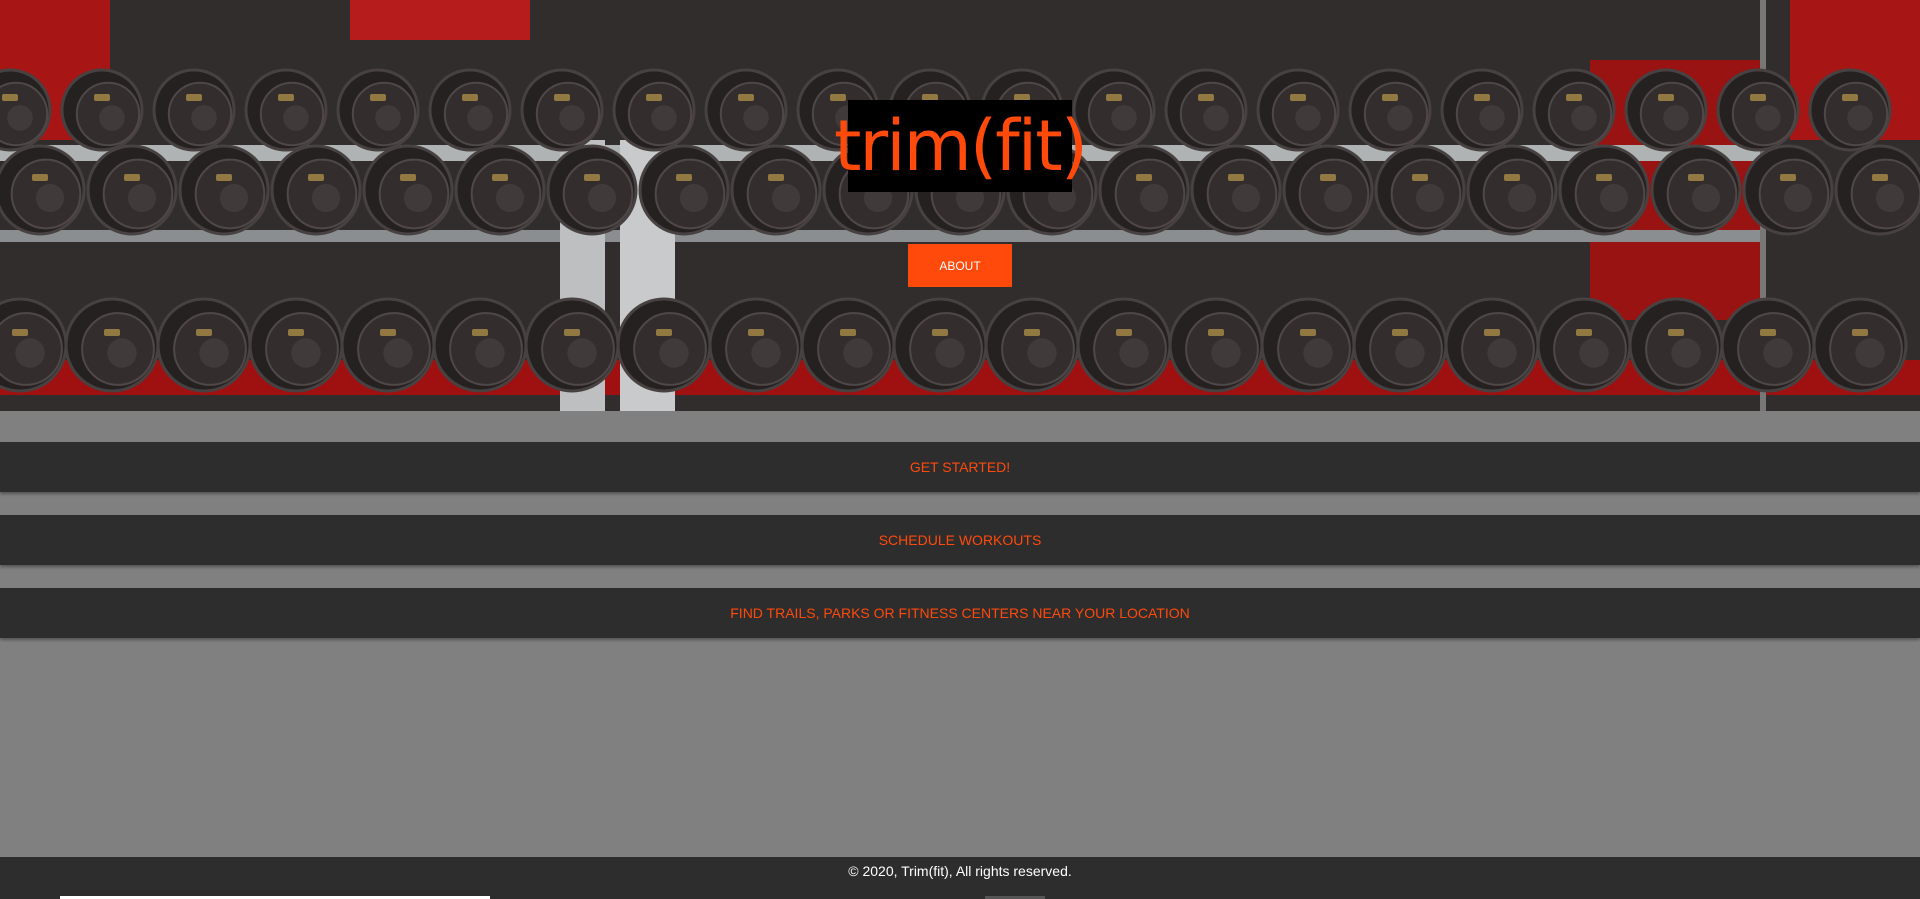  I want to click on footer: © 2020, Trim(fit), All rights reserved., so click(960, 878).